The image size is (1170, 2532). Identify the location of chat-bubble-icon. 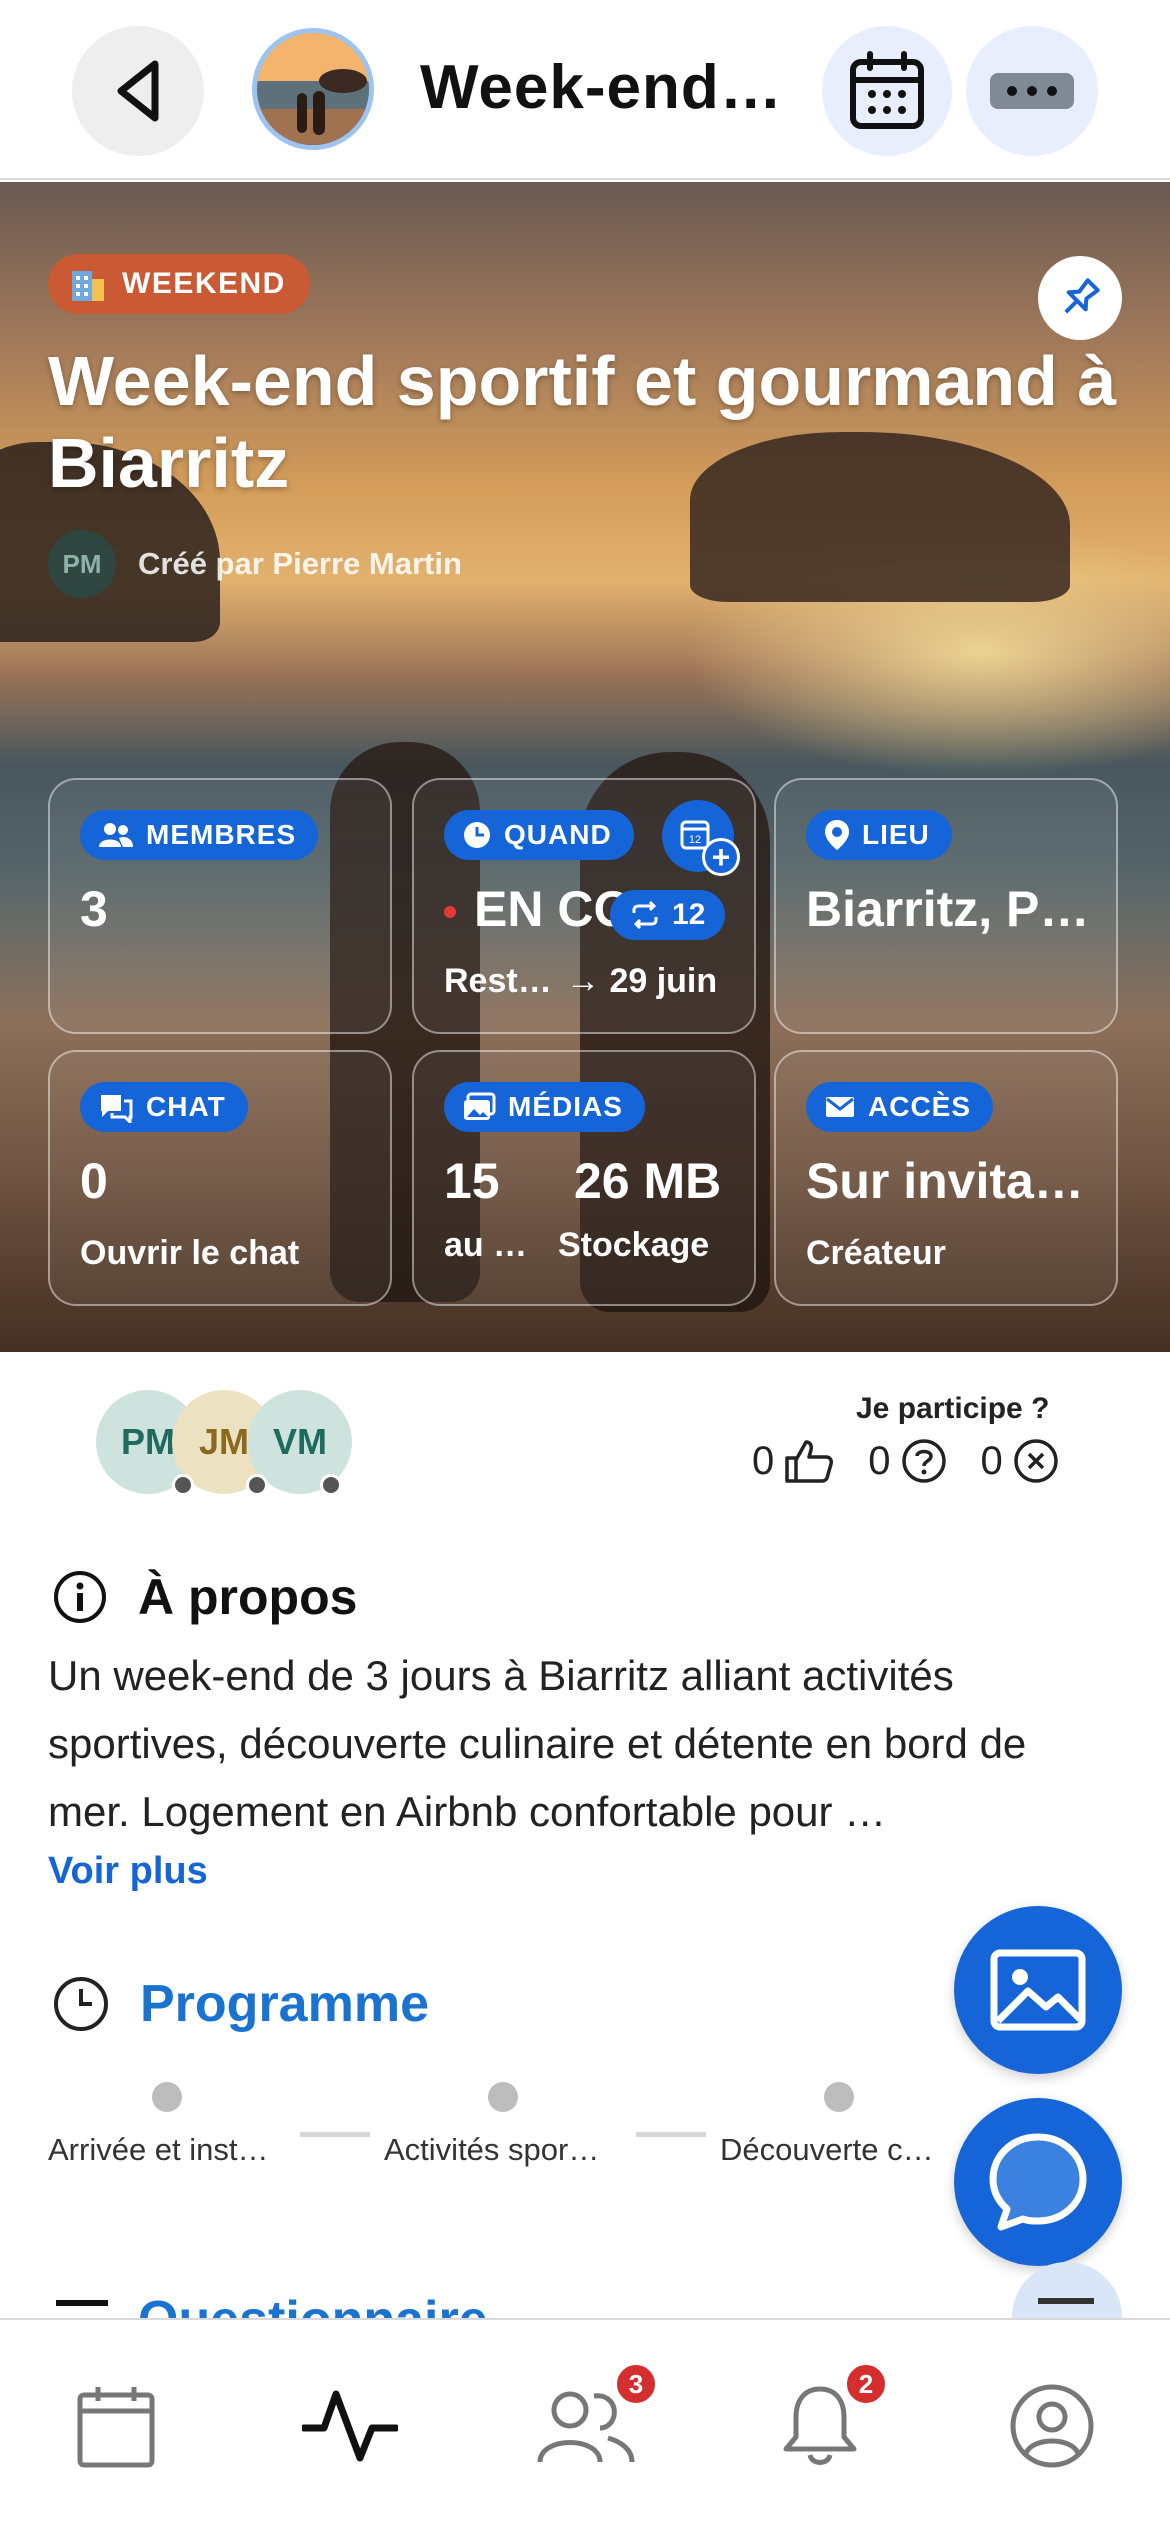
(1038, 2182).